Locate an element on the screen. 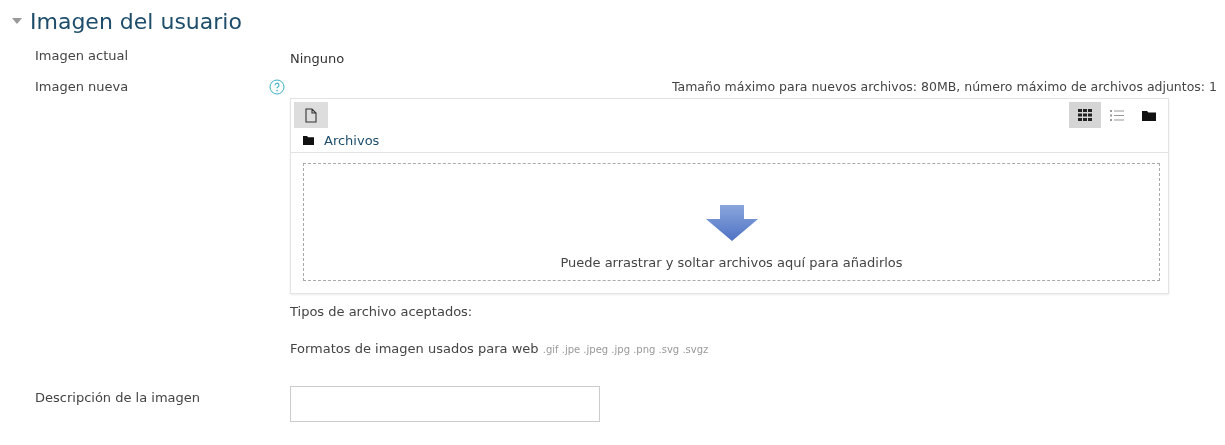 This screenshot has height=445, width=1225. grid-icon is located at coordinates (1085, 115).